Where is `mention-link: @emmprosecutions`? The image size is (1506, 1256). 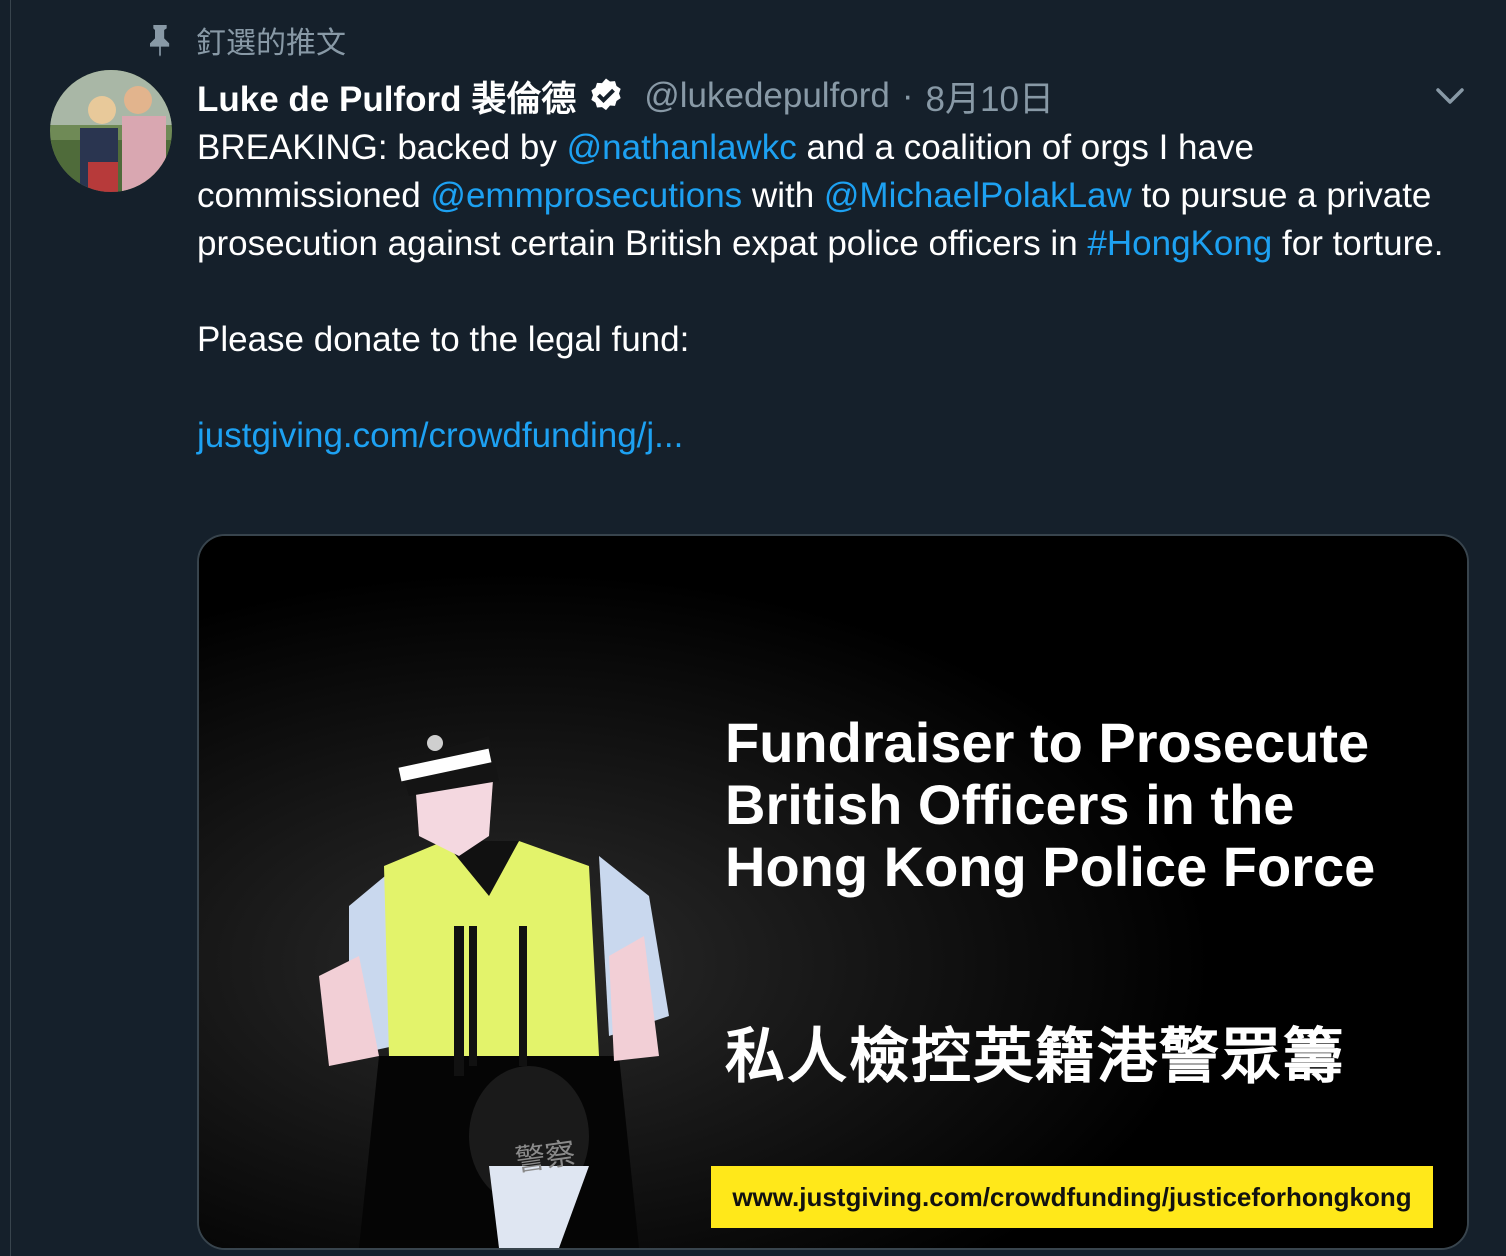 mention-link: @emmprosecutions is located at coordinates (586, 195).